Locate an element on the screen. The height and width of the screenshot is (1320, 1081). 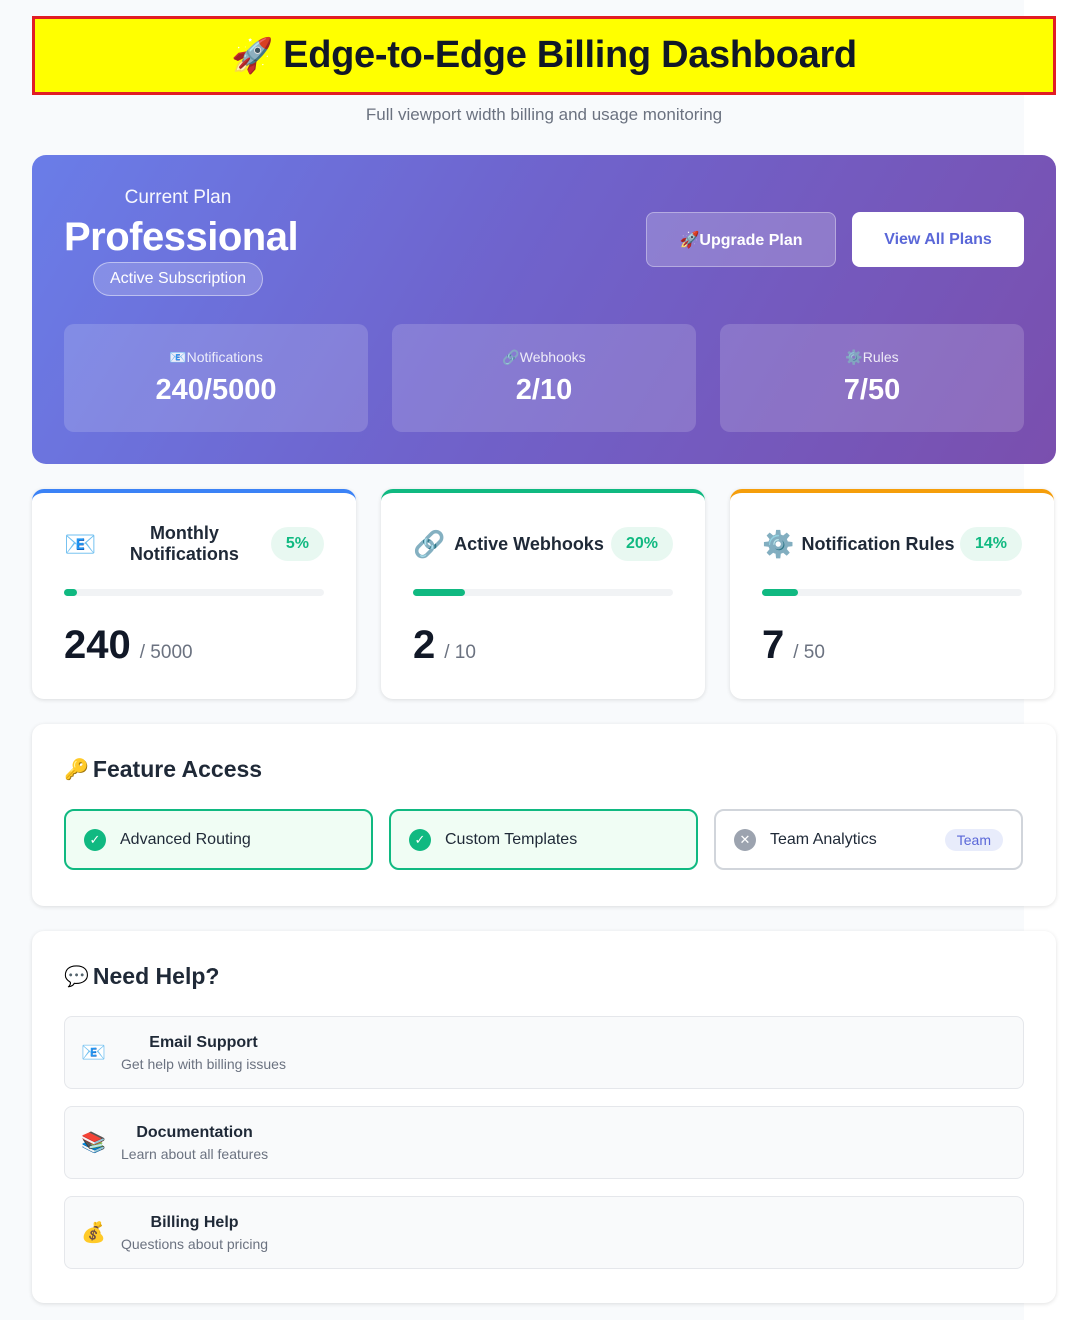
usage-card-rules: ⚙️ Notification Rules 14% 7 / 50 is located at coordinates (892, 594).